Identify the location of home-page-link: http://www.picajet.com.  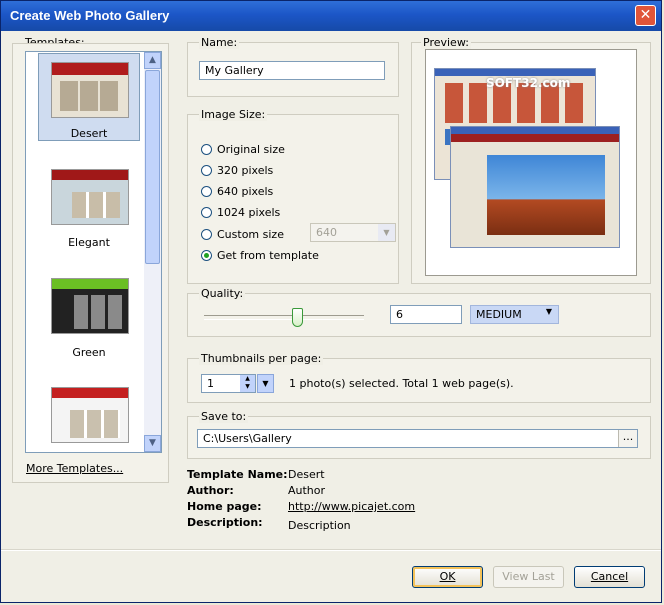
(351, 506).